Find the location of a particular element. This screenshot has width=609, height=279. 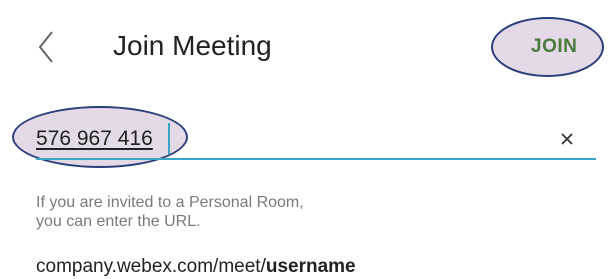

text-cursor is located at coordinates (169, 138).